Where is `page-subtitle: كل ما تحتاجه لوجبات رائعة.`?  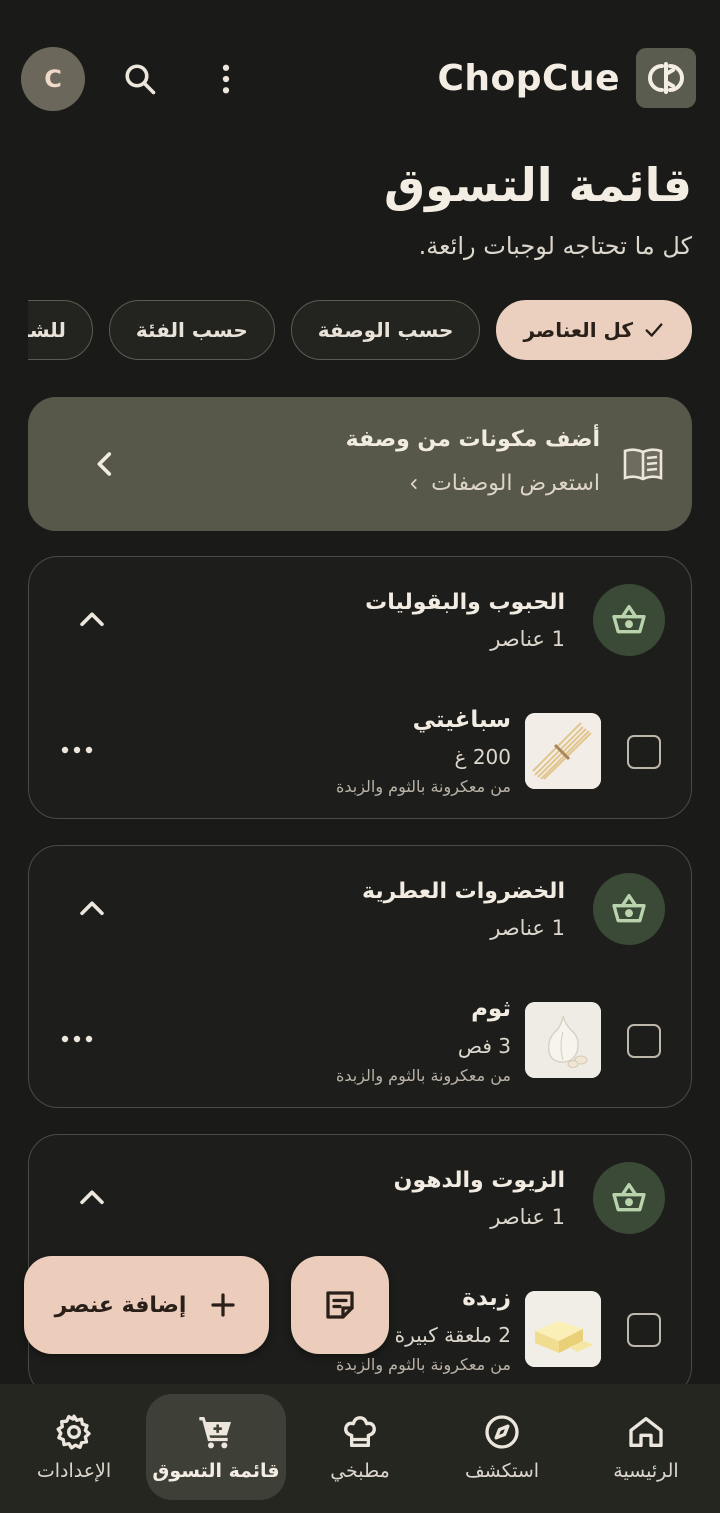 page-subtitle: كل ما تحتاجه لوجبات رائعة. is located at coordinates (555, 246).